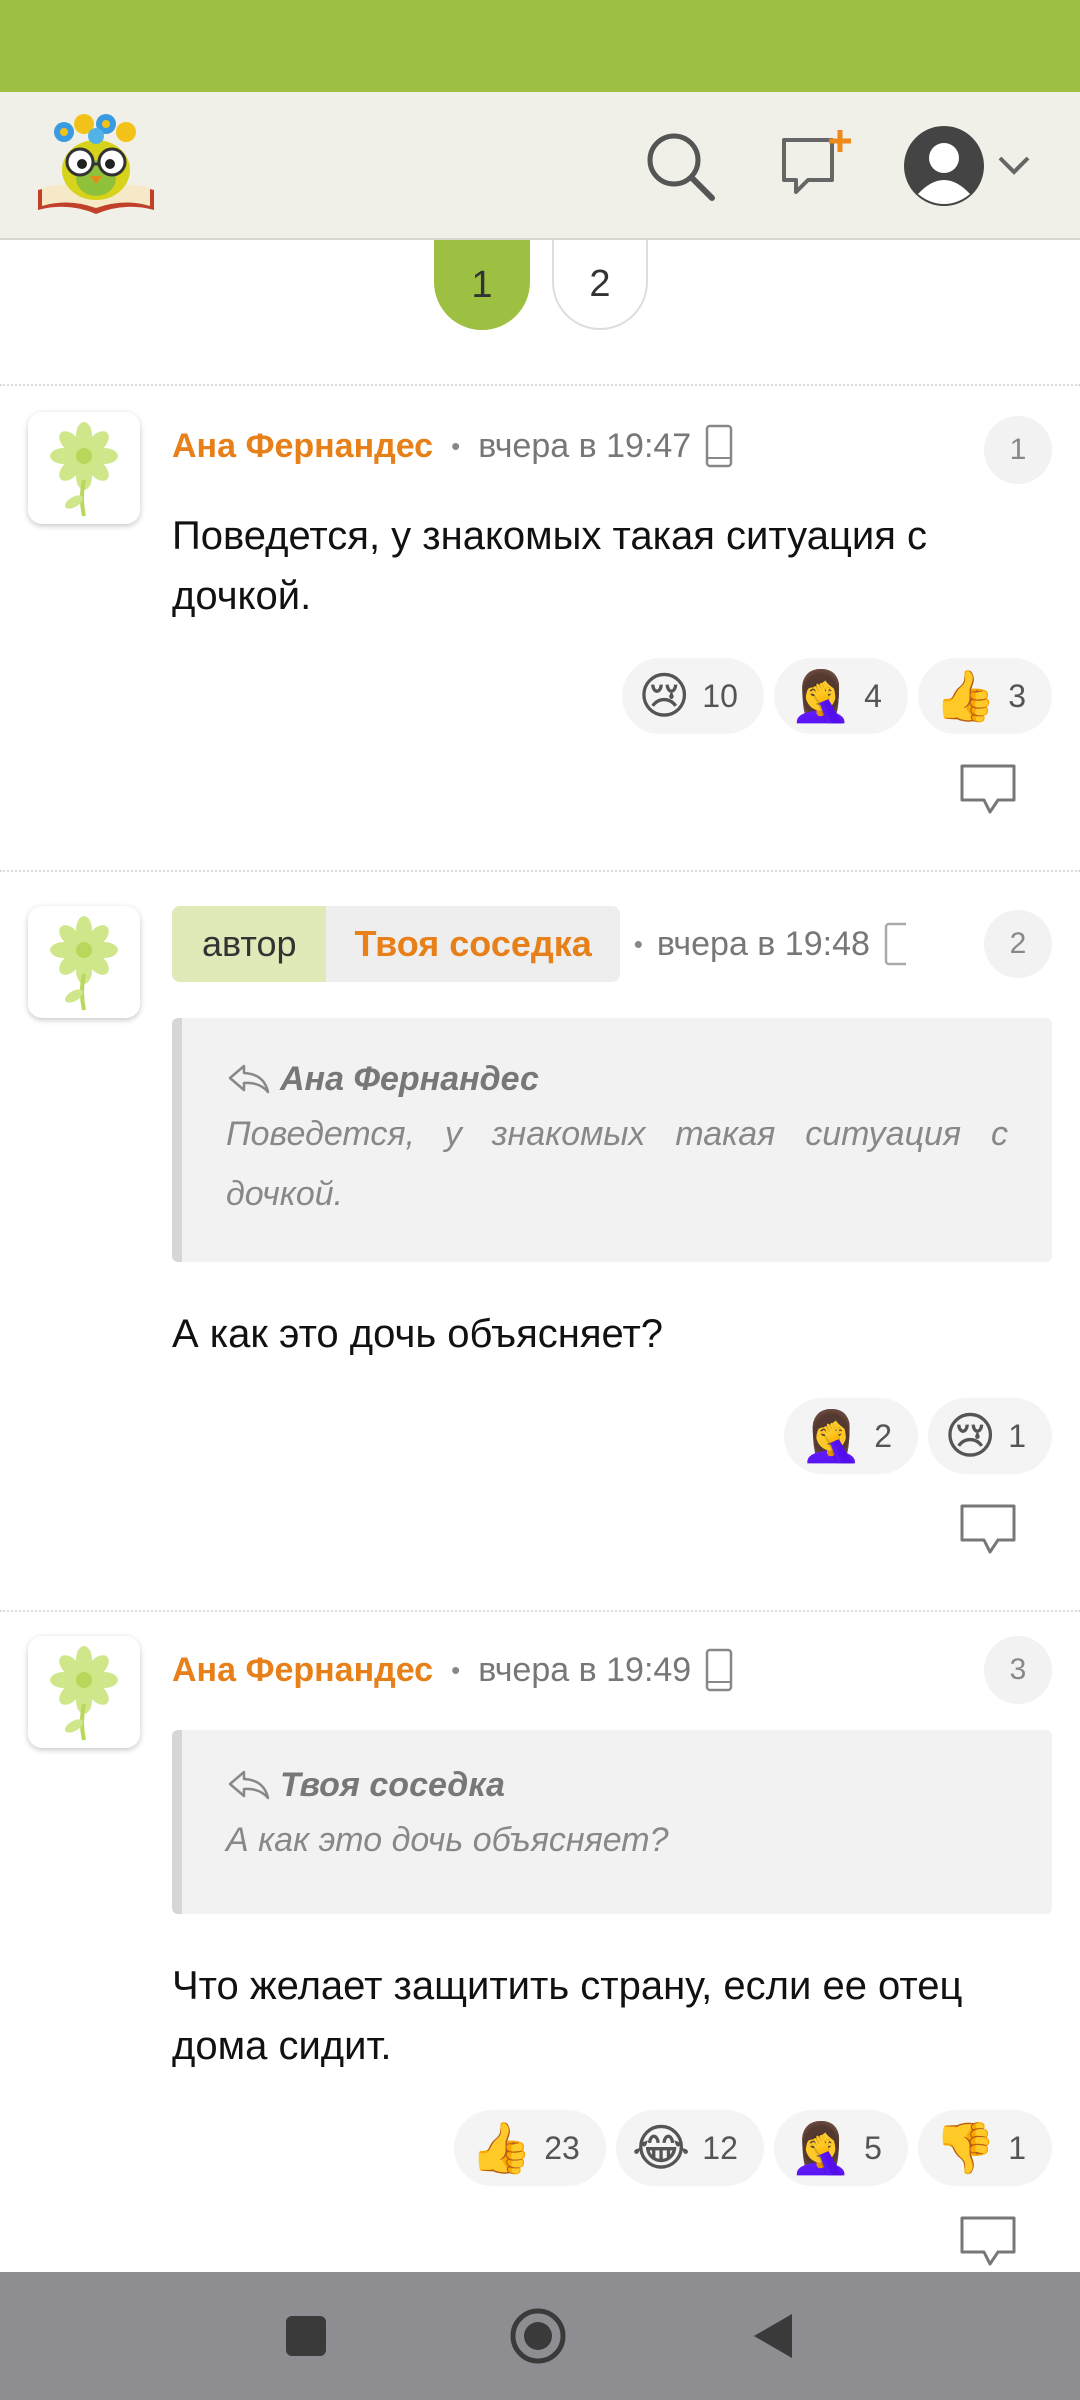  Describe the element at coordinates (482, 285) in the screenshot. I see `page-1-button: 1` at that location.